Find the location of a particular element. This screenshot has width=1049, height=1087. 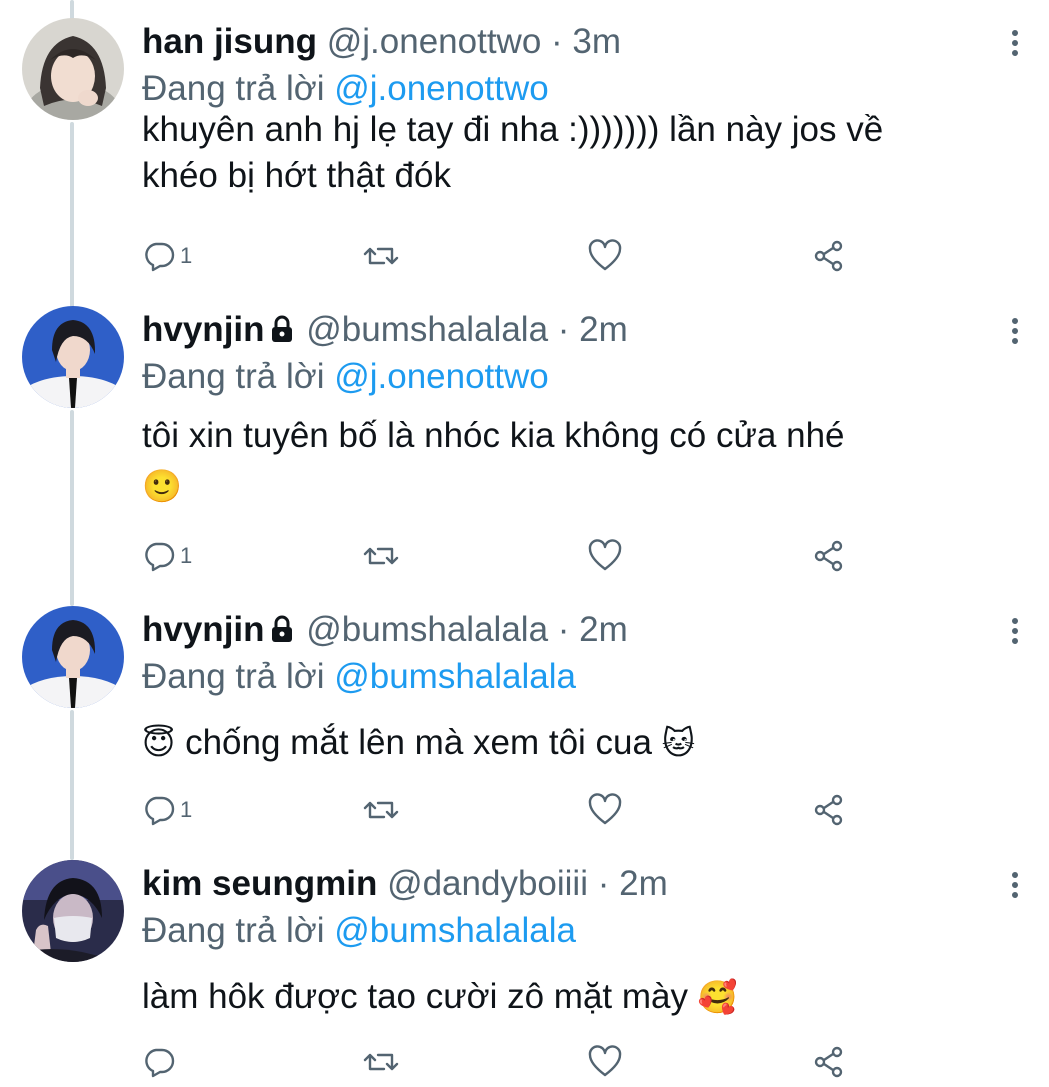

action-bar is located at coordinates (502, 1062).